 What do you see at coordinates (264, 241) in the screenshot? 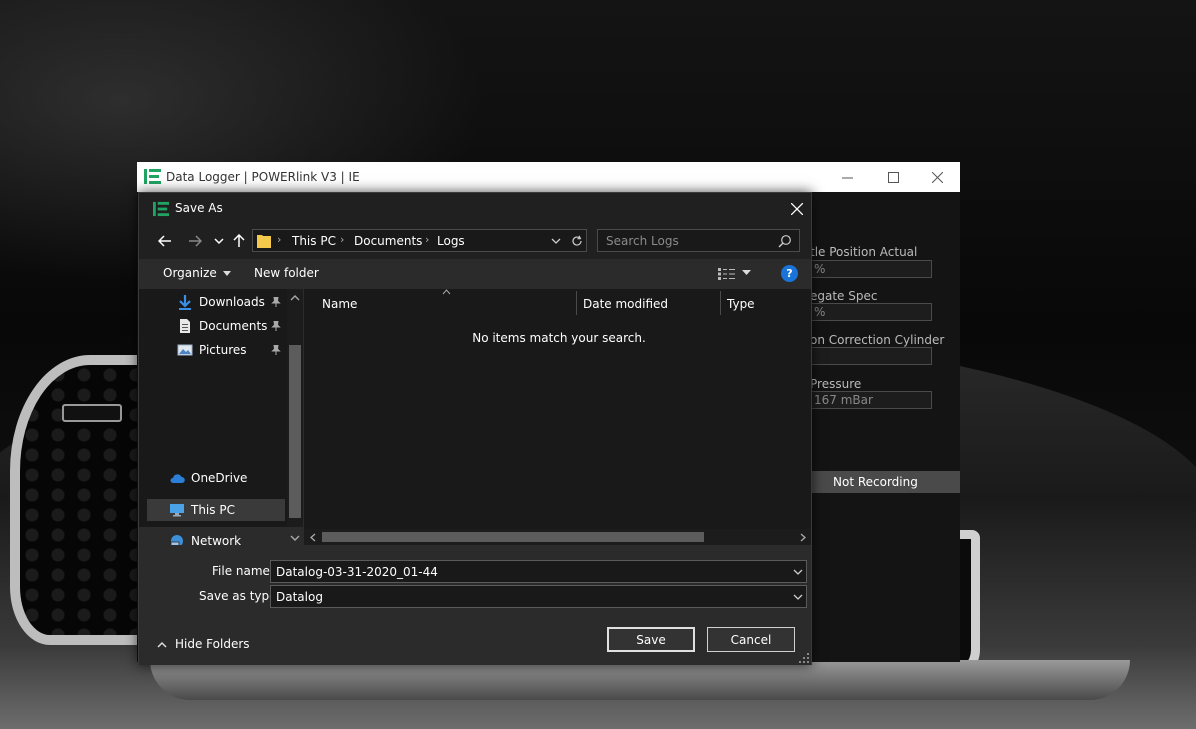
I see `folder-icon` at bounding box center [264, 241].